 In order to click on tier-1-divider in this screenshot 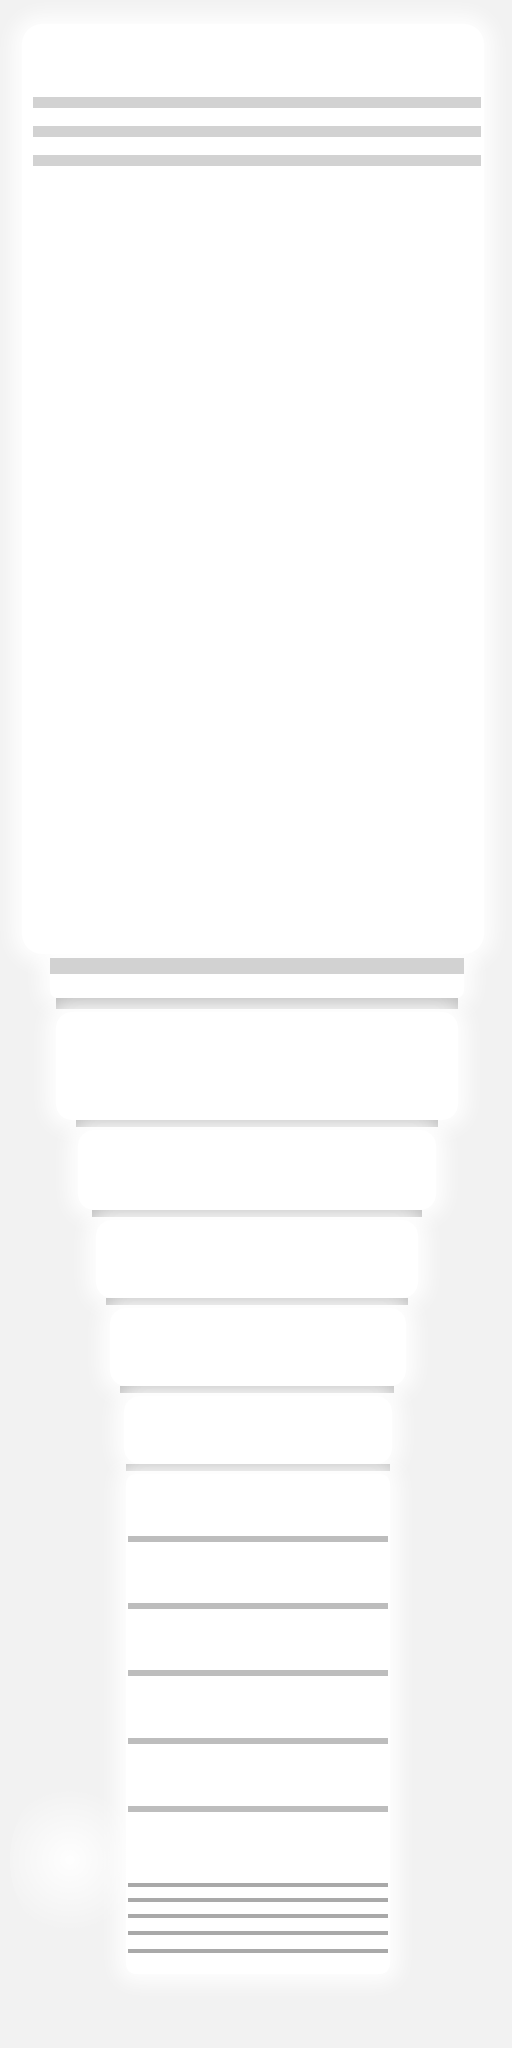, I will do `click(257, 1003)`.